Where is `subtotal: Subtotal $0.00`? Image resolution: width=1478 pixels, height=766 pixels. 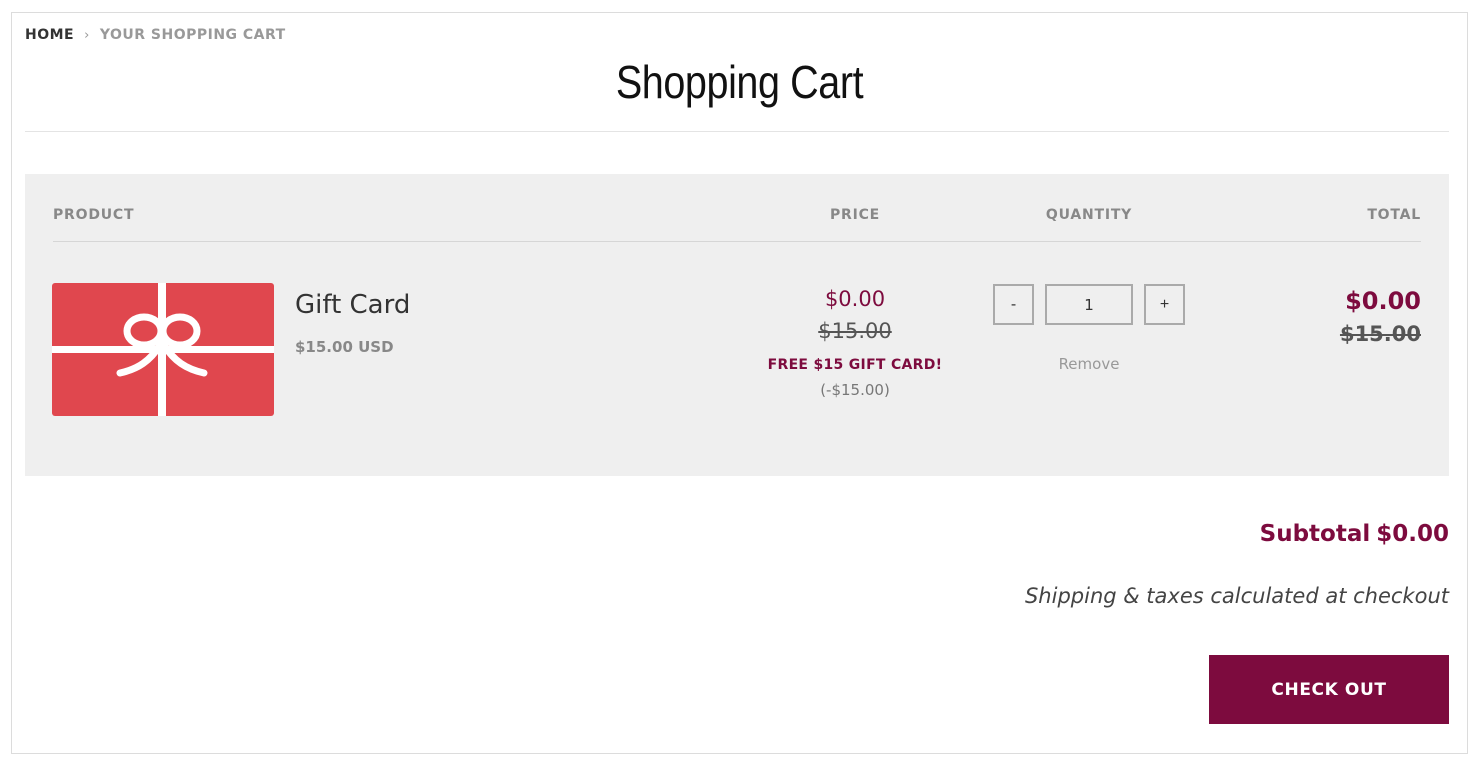
subtotal: Subtotal $0.00 is located at coordinates (1354, 534).